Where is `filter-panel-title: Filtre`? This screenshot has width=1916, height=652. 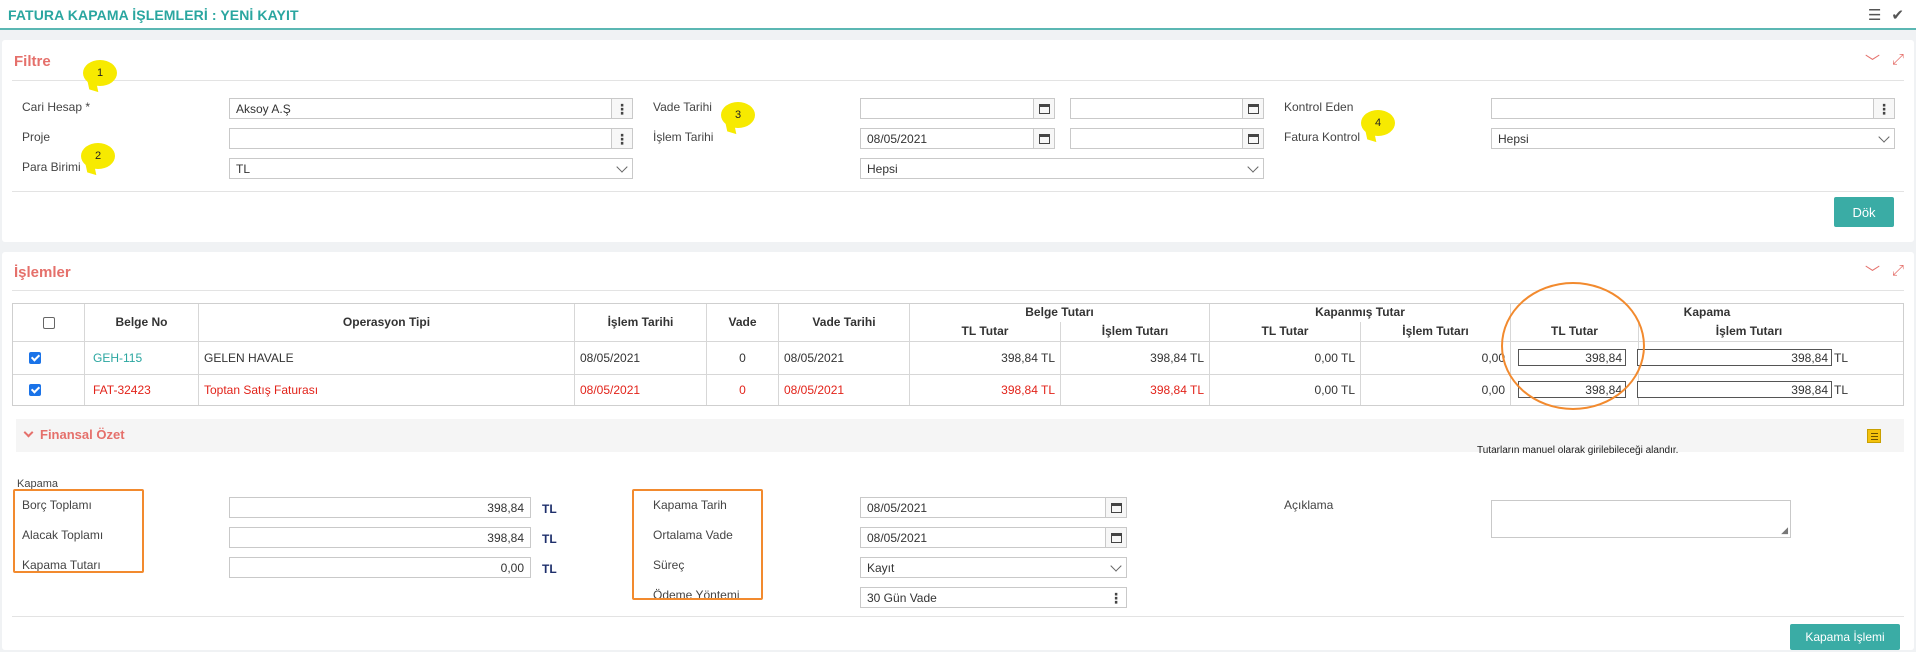
filter-panel-title: Filtre is located at coordinates (32, 61).